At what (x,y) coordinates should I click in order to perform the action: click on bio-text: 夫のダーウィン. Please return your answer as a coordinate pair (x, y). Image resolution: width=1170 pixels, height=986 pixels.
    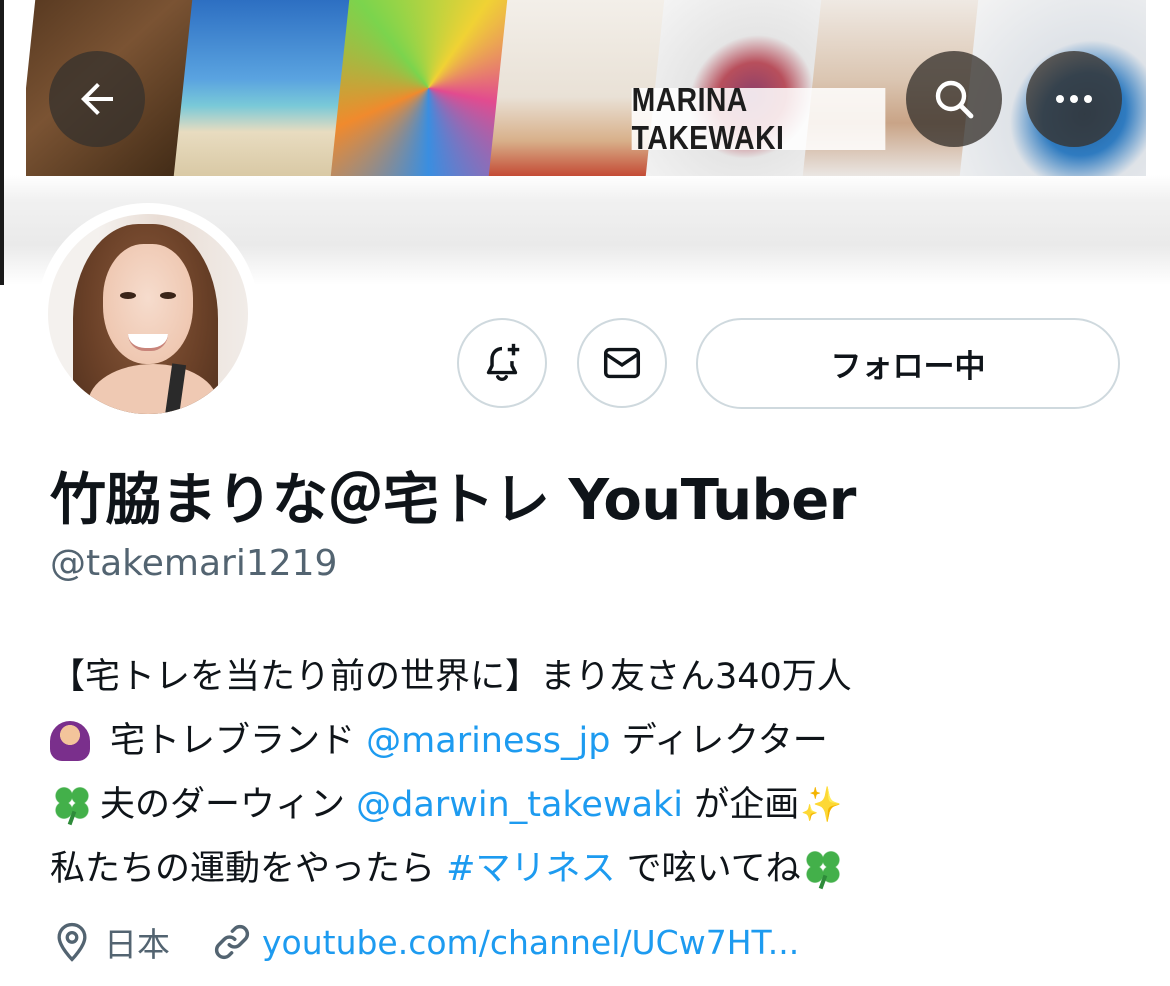
    Looking at the image, I should click on (223, 805).